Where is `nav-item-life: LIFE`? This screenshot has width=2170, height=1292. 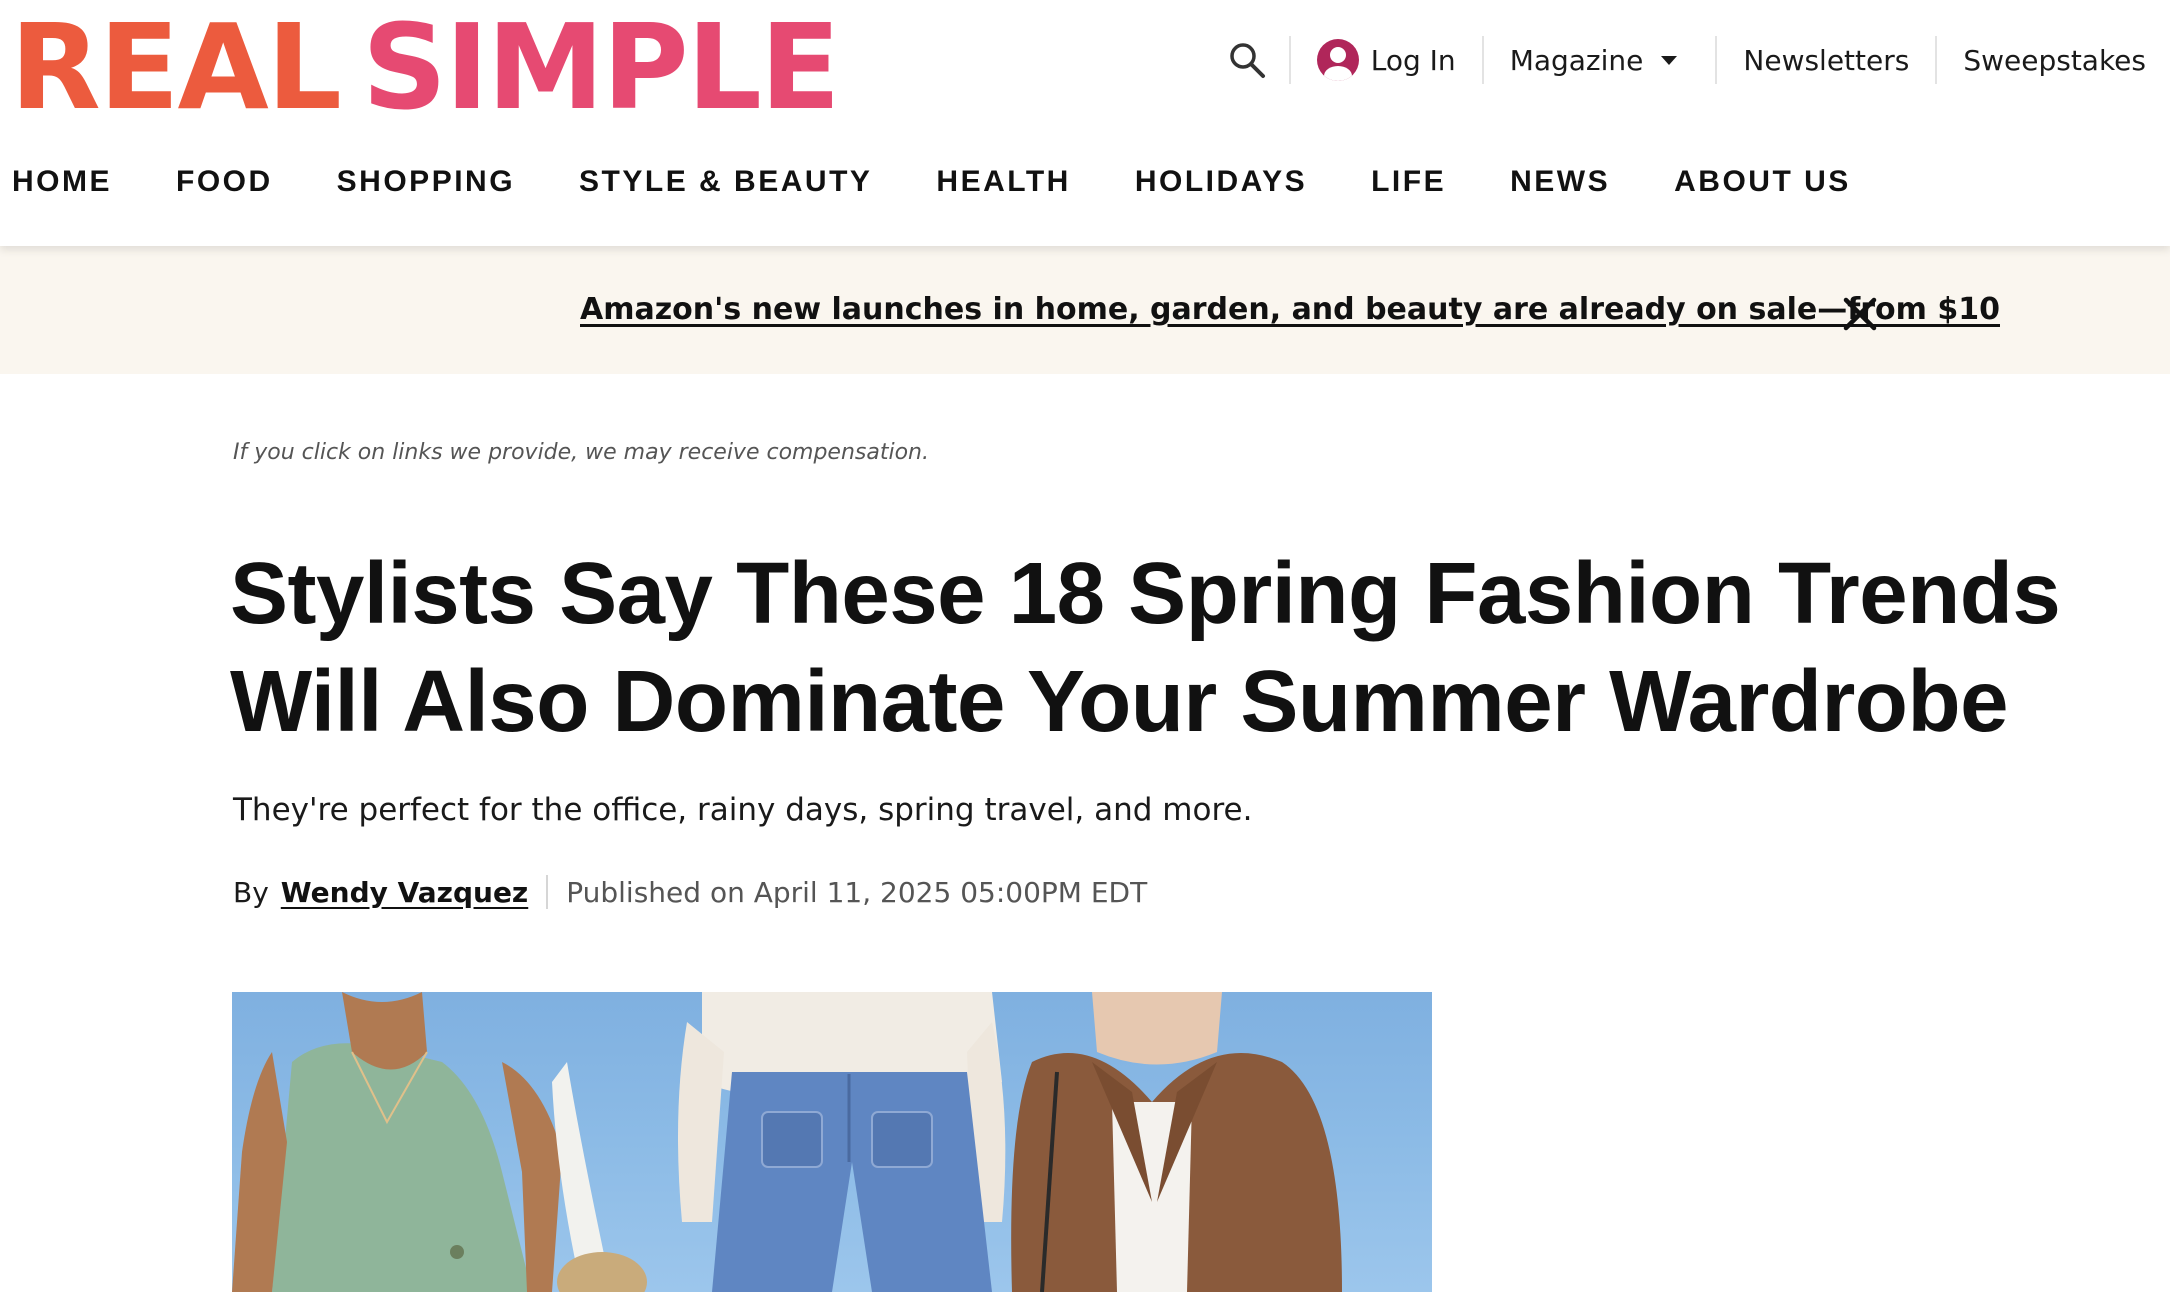 nav-item-life: LIFE is located at coordinates (1408, 182).